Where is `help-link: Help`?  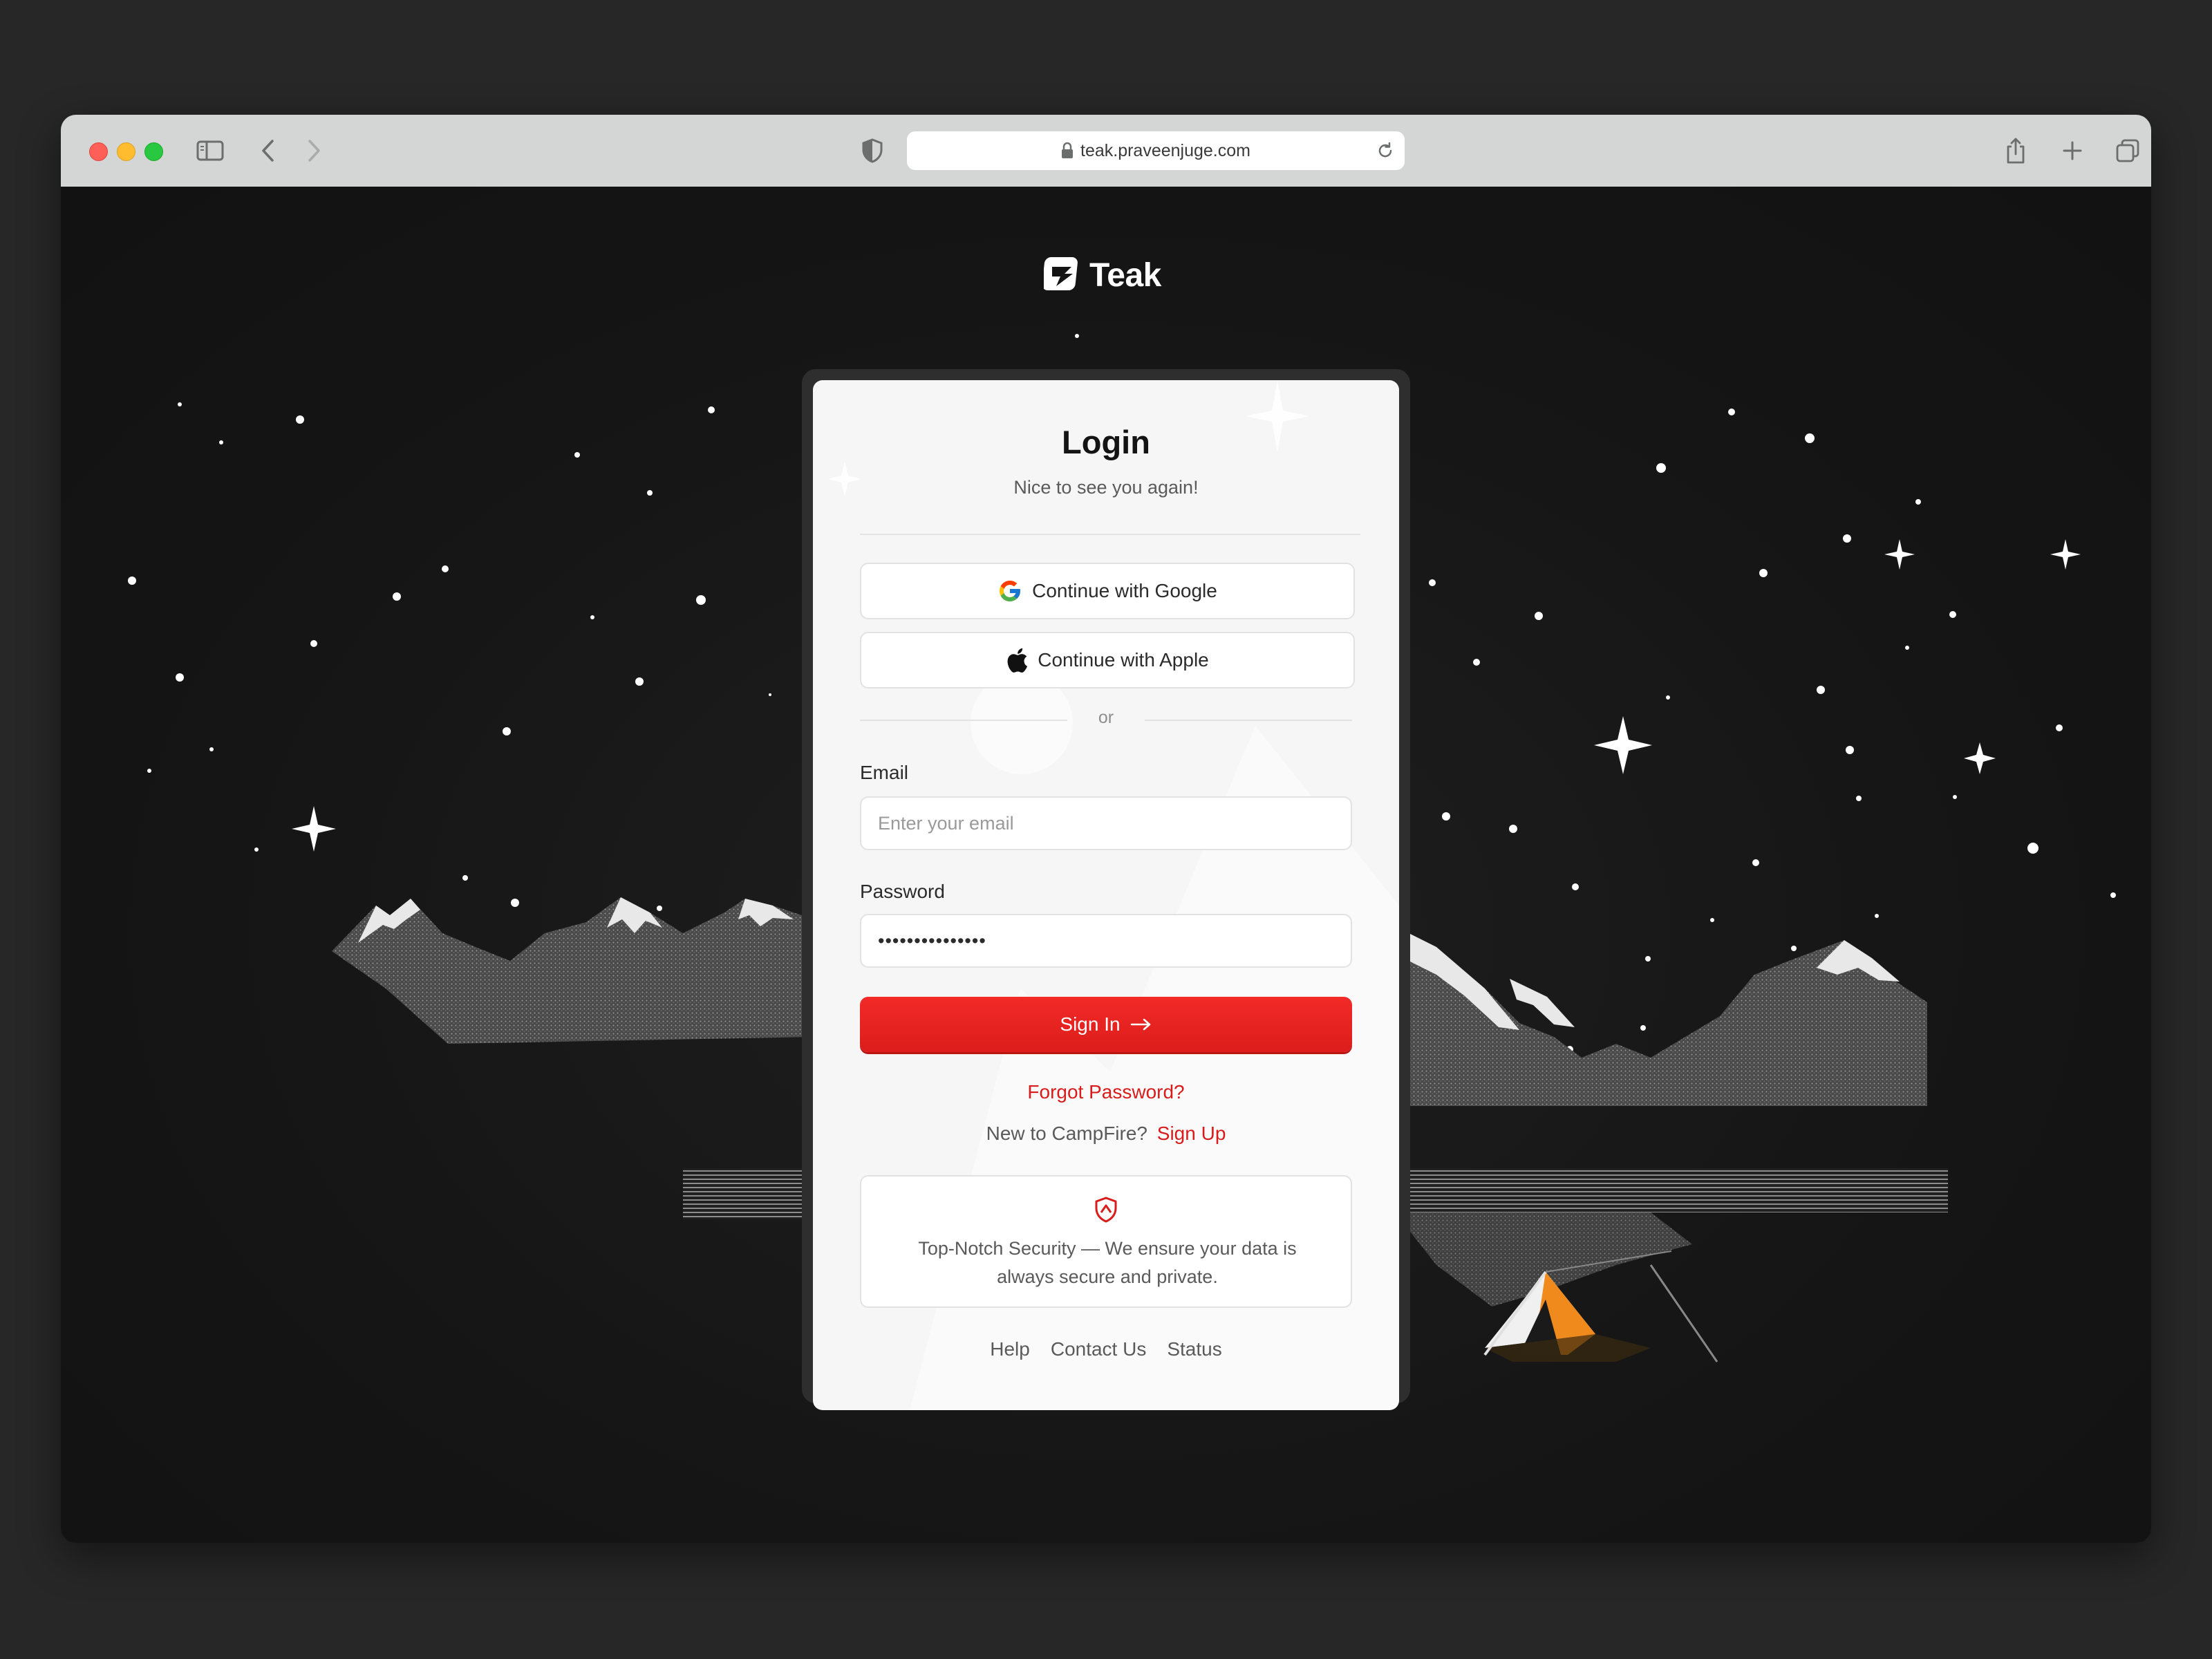 help-link: Help is located at coordinates (1010, 1349).